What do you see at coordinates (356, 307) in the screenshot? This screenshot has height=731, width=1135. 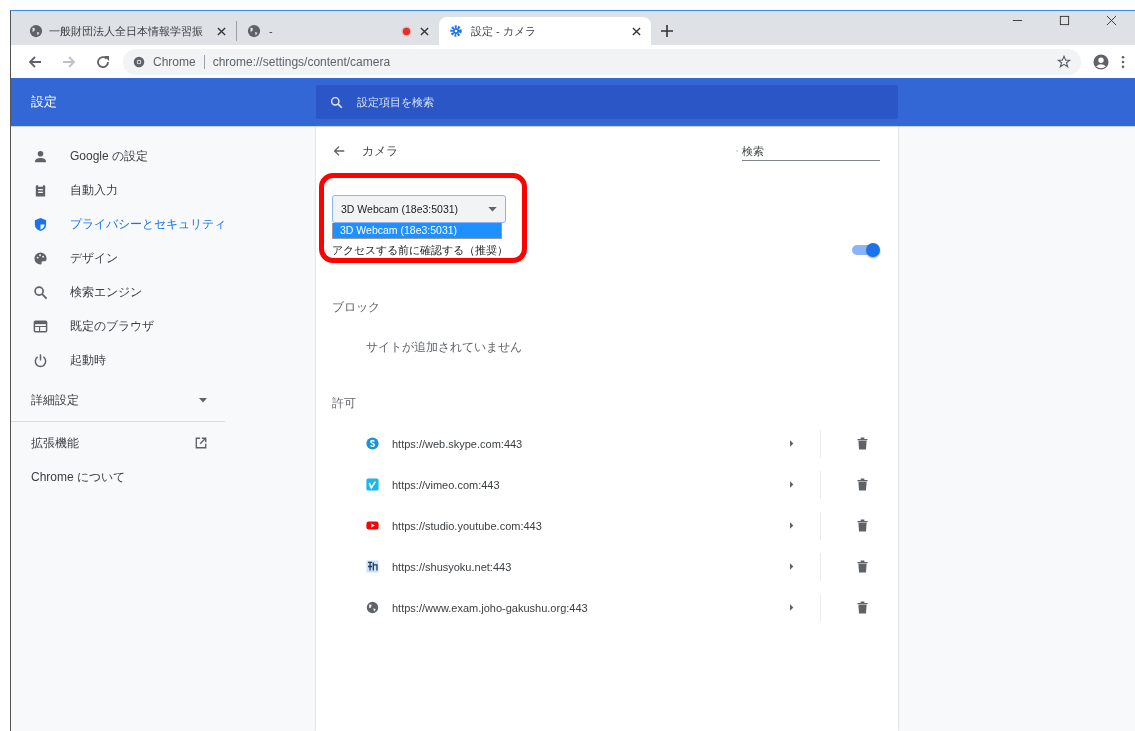 I see `section-heading: ブロック` at bounding box center [356, 307].